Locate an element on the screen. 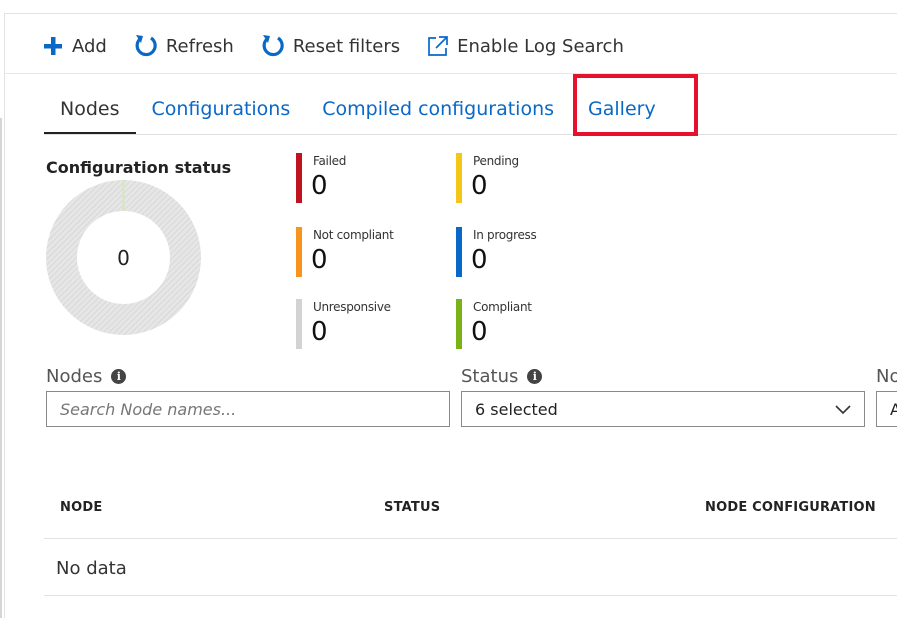 Image resolution: width=897 pixels, height=618 pixels. reset-filters-button: Reset filters is located at coordinates (330, 46).